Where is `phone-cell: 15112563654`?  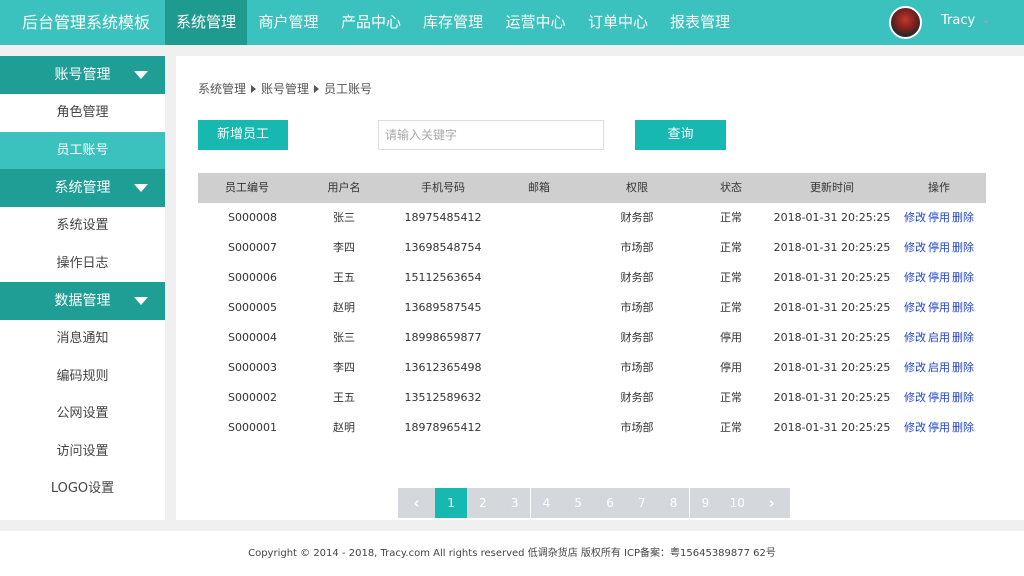 phone-cell: 15112563654 is located at coordinates (443, 277).